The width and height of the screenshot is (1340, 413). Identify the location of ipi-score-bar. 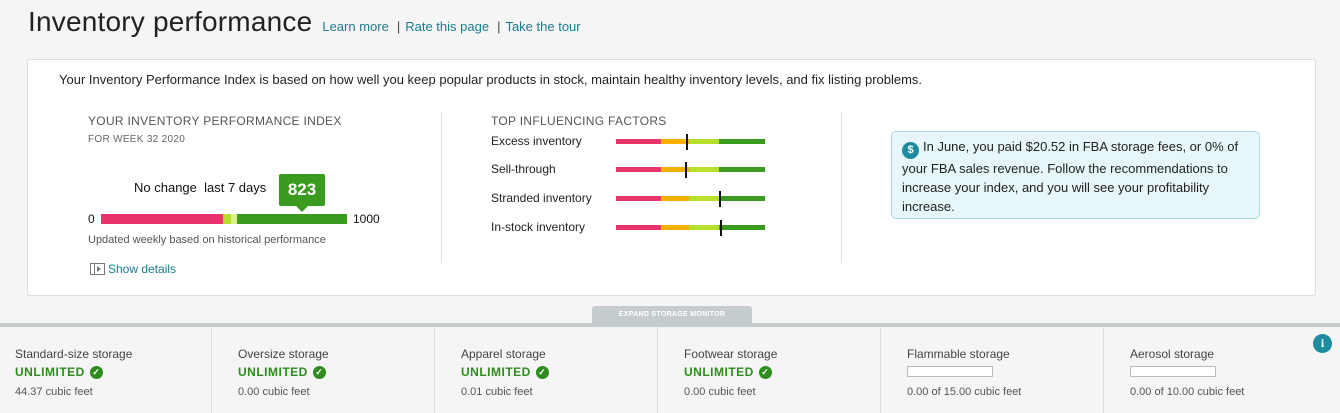
(224, 219).